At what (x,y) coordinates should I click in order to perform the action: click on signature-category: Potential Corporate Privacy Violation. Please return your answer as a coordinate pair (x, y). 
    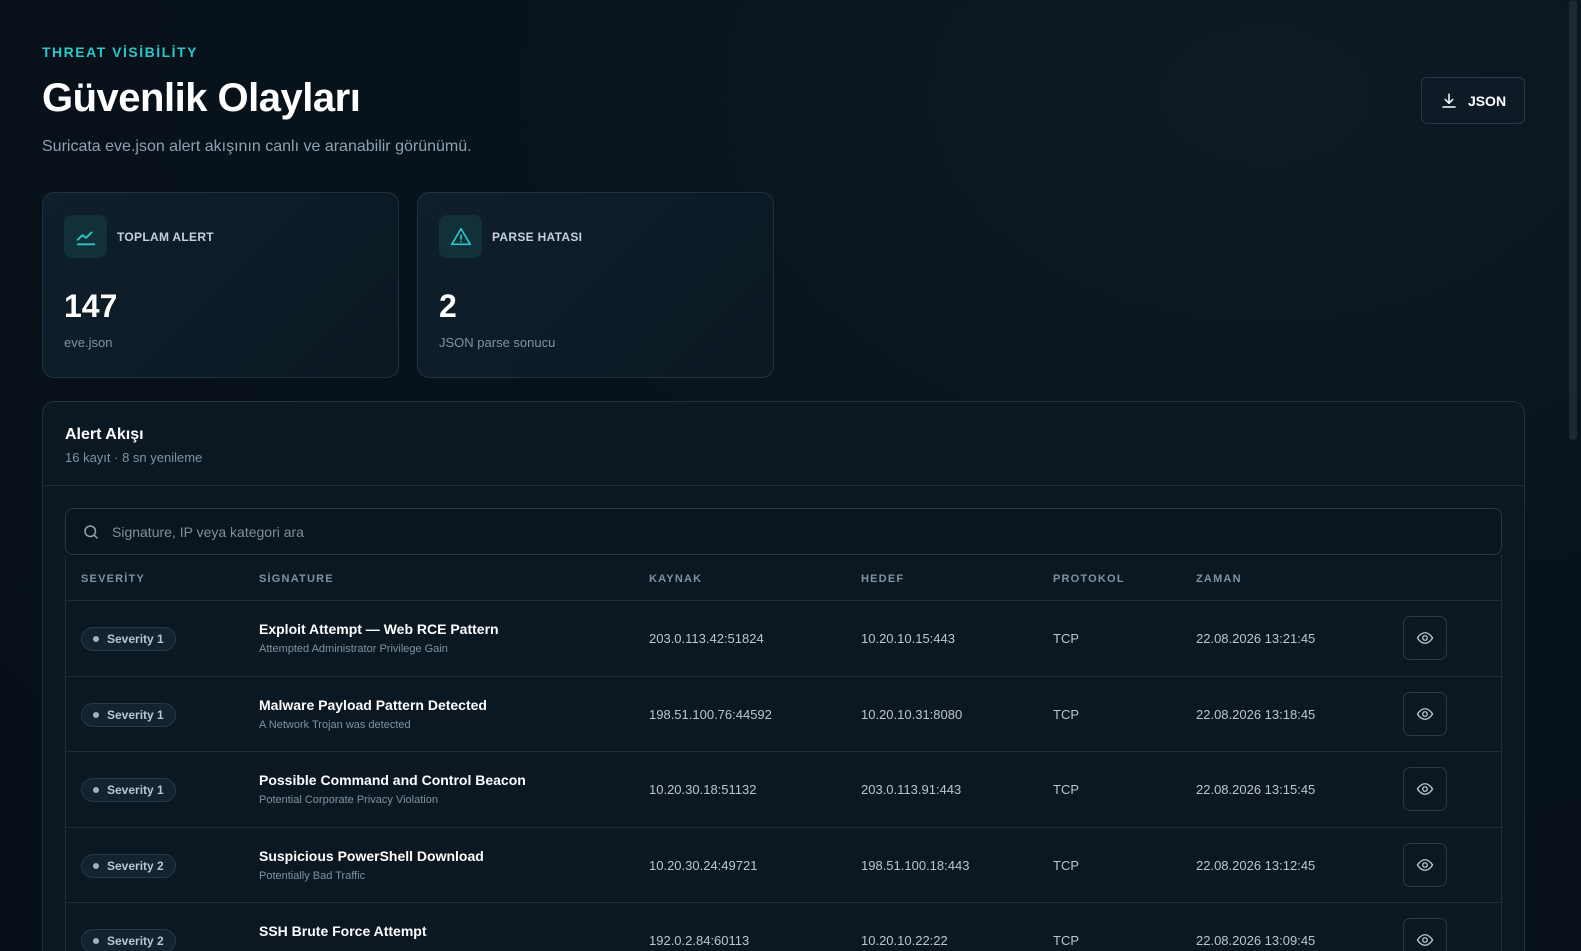
    Looking at the image, I should click on (348, 800).